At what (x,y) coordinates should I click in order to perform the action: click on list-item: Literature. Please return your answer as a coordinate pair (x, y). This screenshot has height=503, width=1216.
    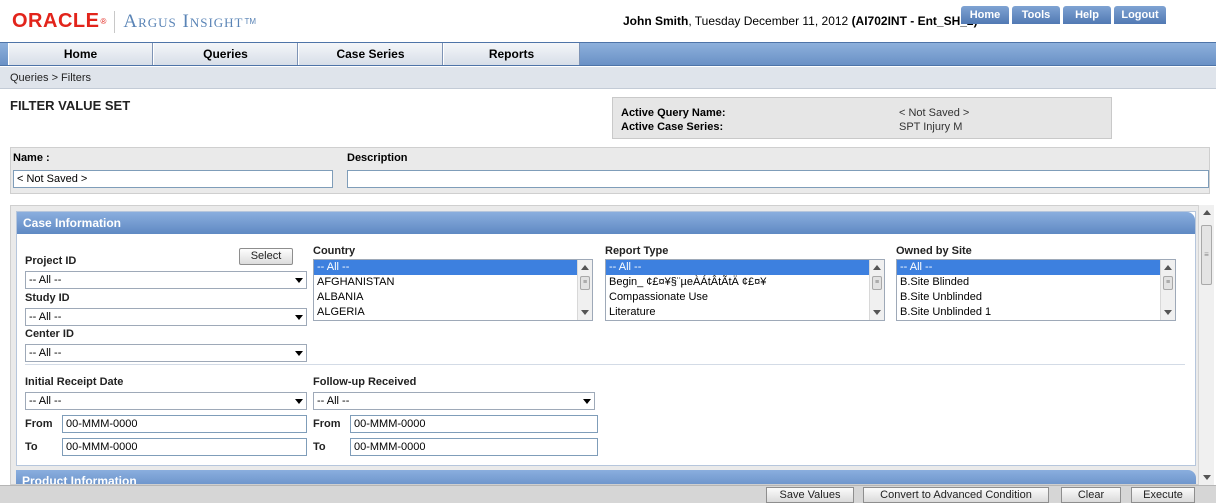
    Looking at the image, I should click on (745, 312).